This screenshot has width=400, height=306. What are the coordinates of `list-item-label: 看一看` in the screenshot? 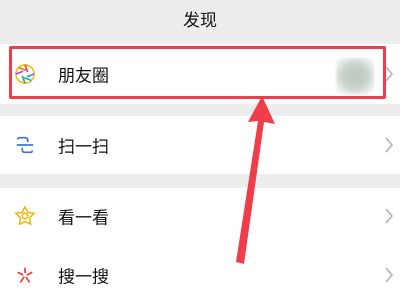 It's located at (83, 218).